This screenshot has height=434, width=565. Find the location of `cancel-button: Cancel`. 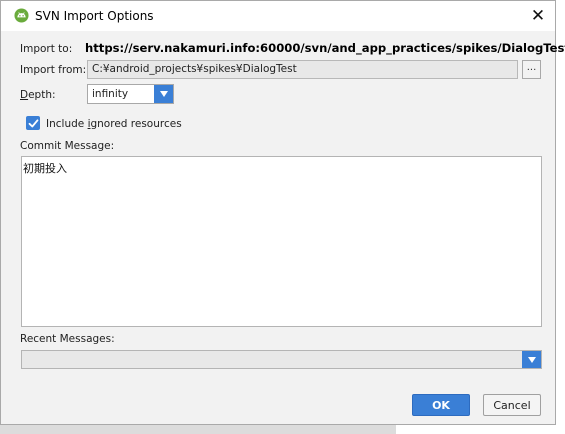

cancel-button: Cancel is located at coordinates (512, 405).